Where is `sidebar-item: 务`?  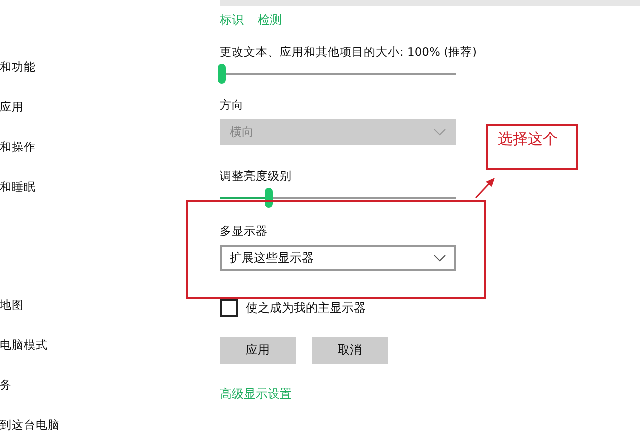
sidebar-item: 务 is located at coordinates (110, 385).